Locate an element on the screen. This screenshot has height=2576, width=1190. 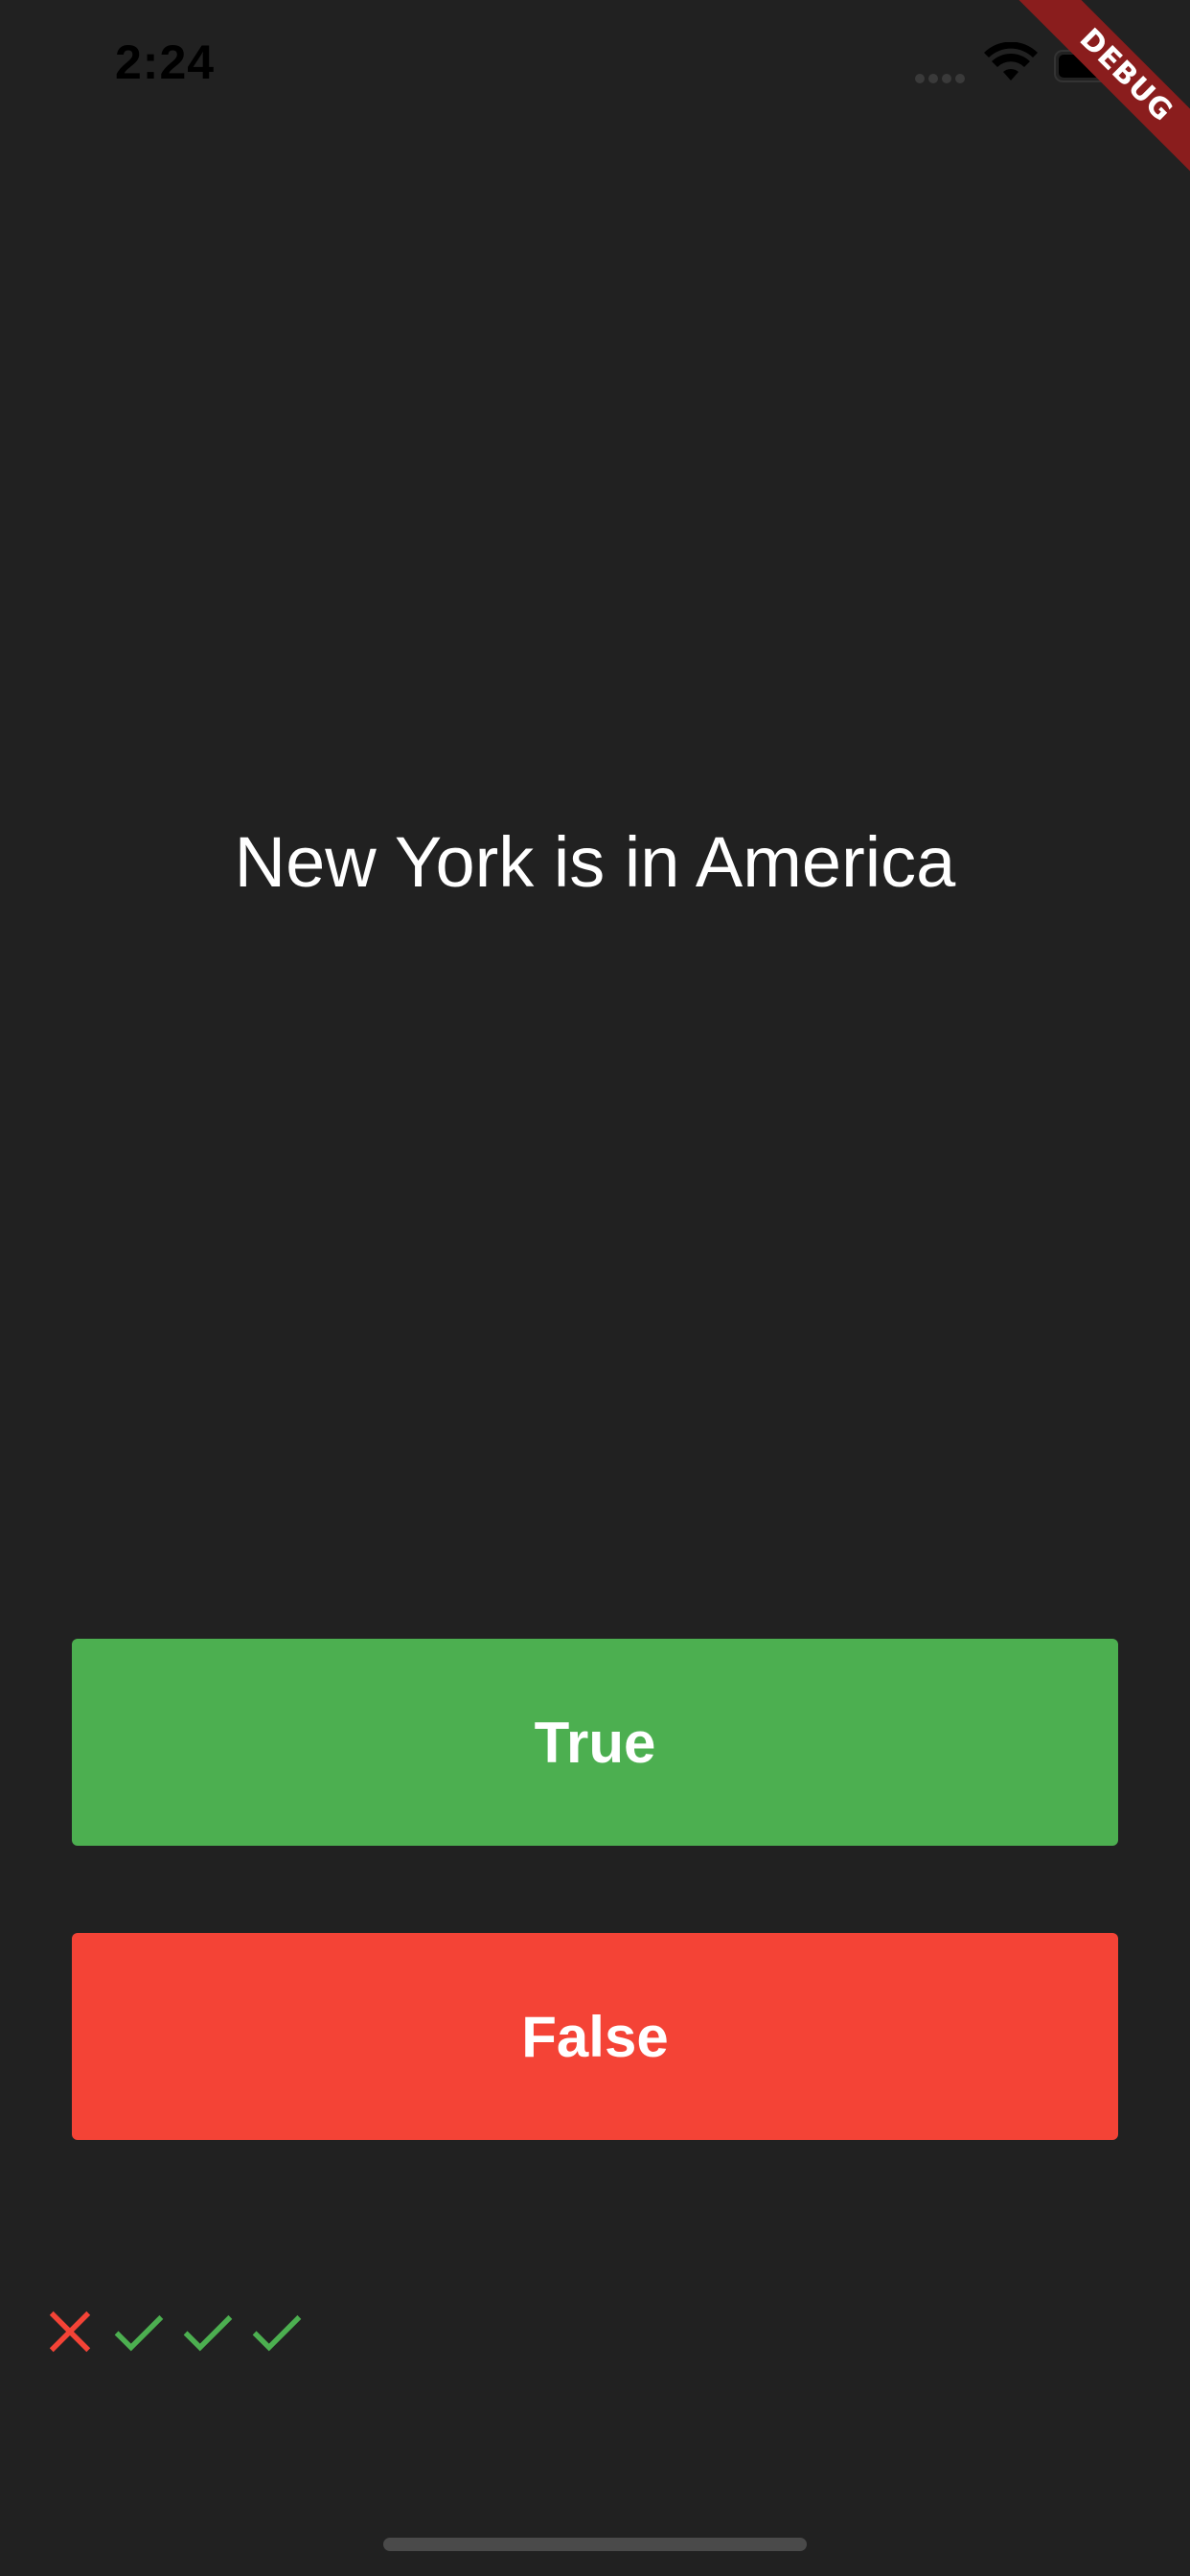
wifi-icon is located at coordinates (1011, 61).